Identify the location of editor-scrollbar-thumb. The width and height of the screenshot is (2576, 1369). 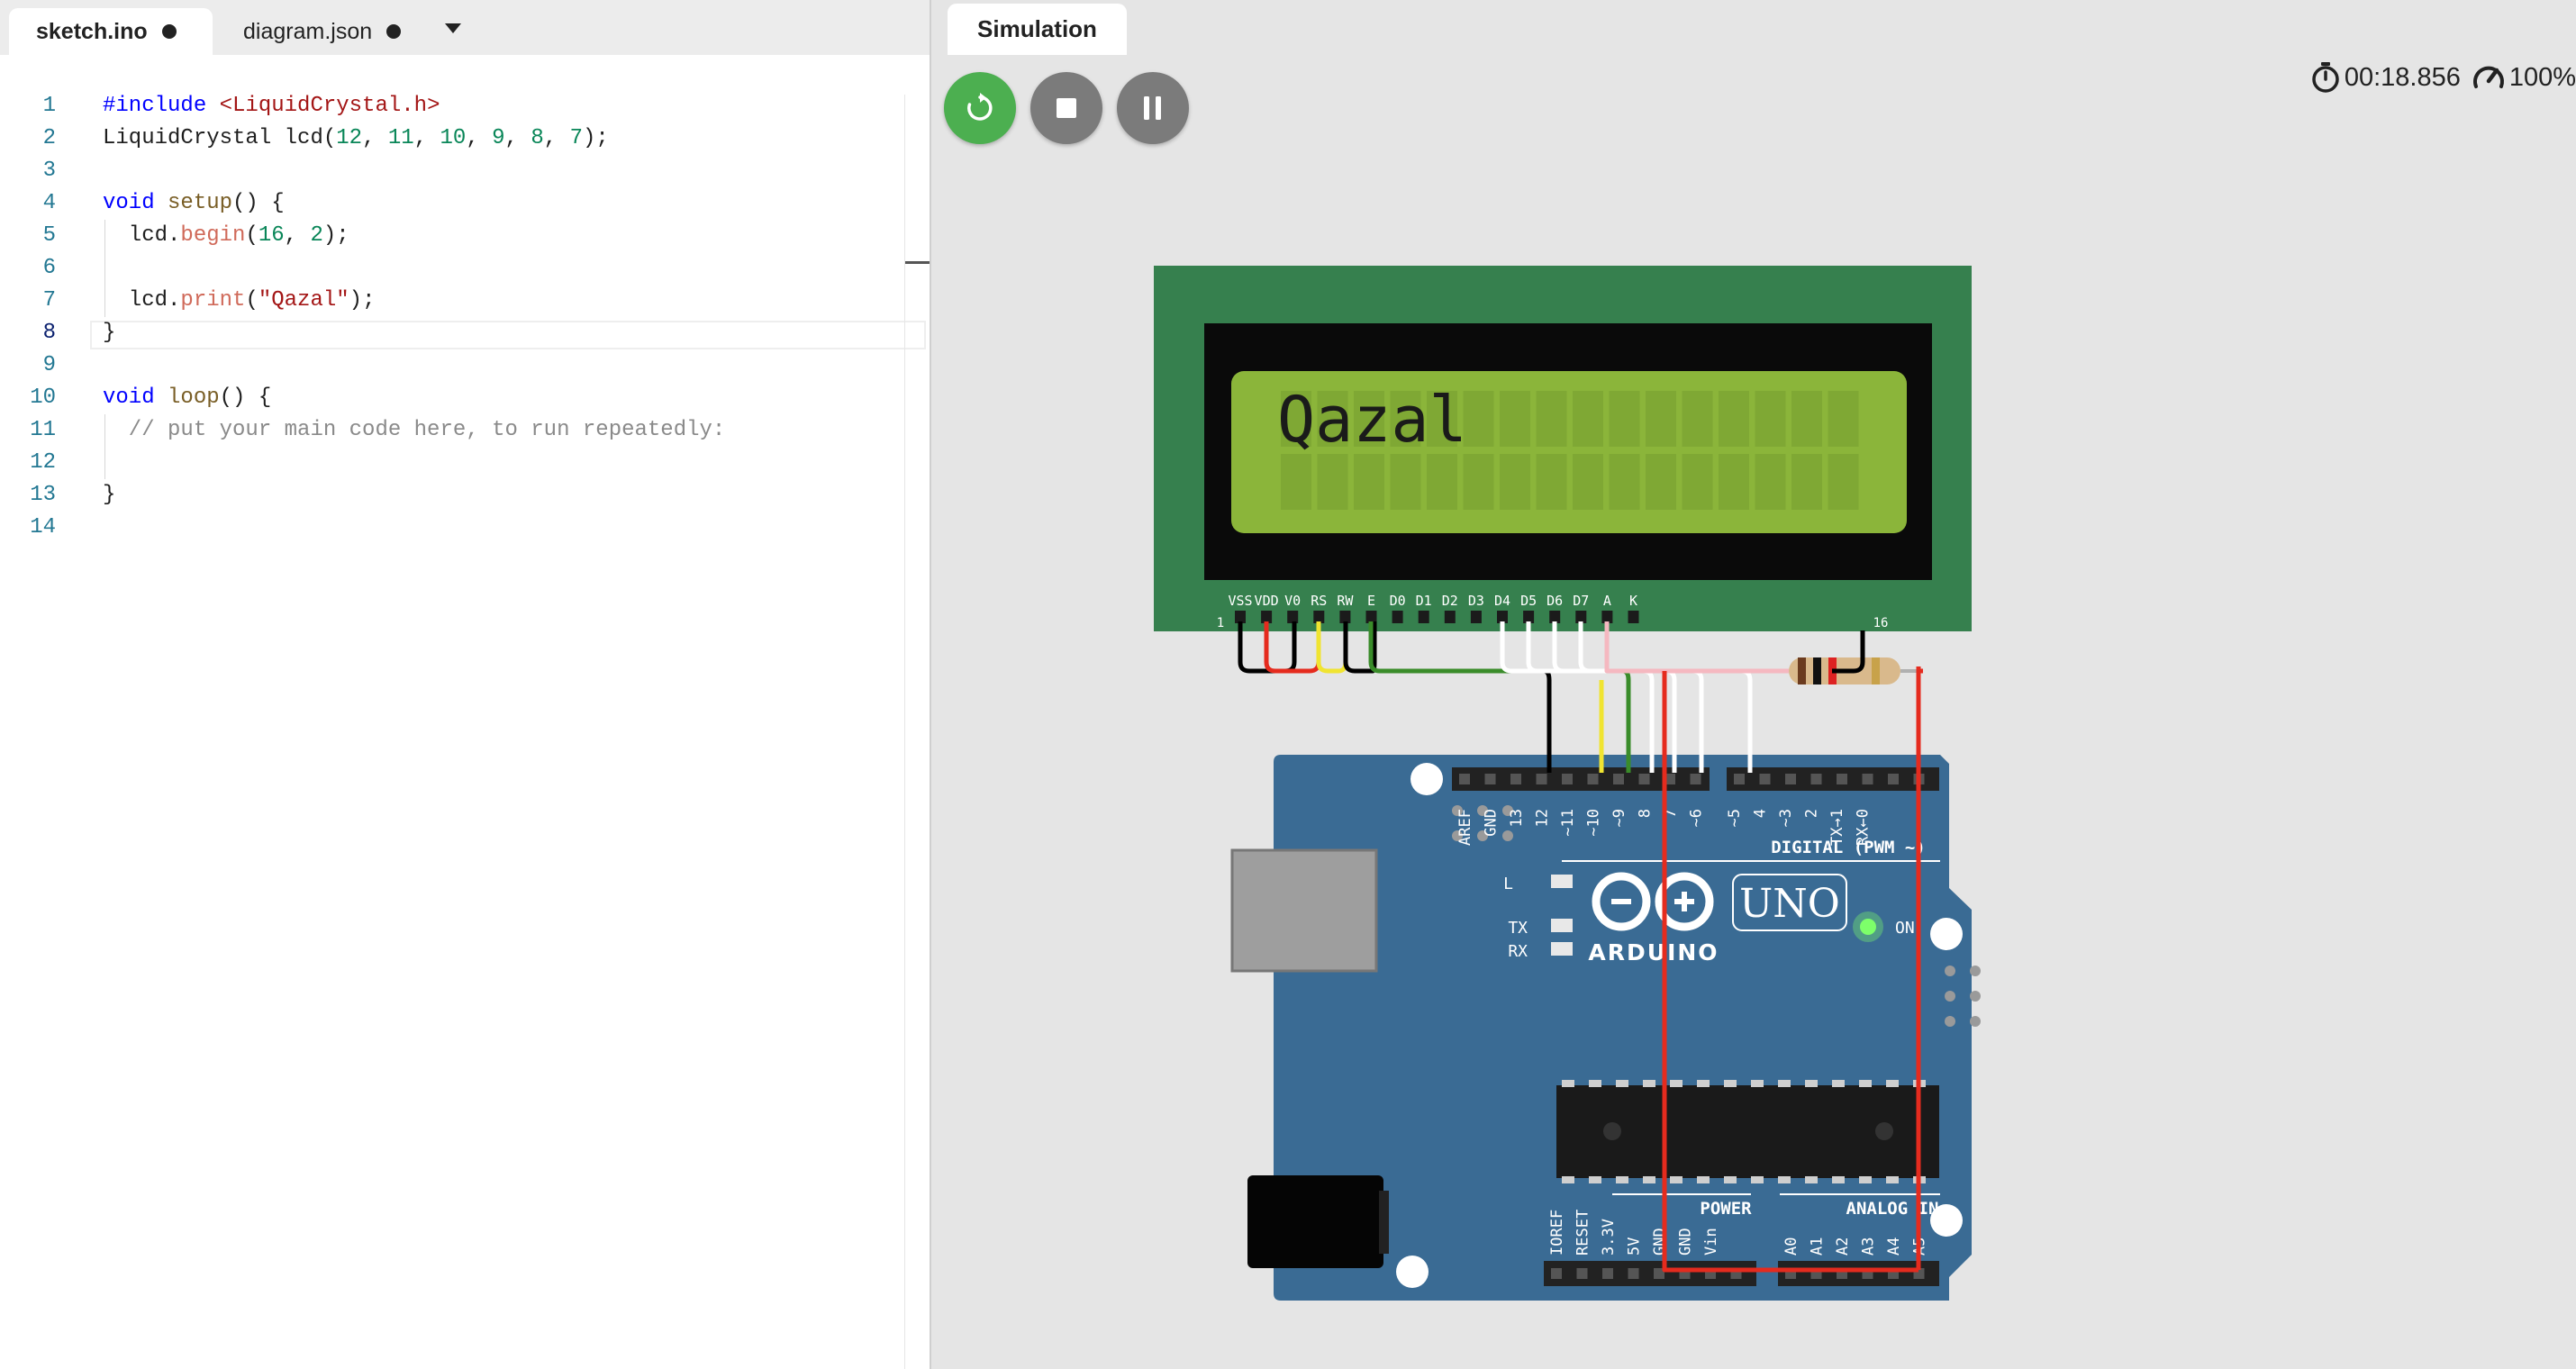
(917, 262).